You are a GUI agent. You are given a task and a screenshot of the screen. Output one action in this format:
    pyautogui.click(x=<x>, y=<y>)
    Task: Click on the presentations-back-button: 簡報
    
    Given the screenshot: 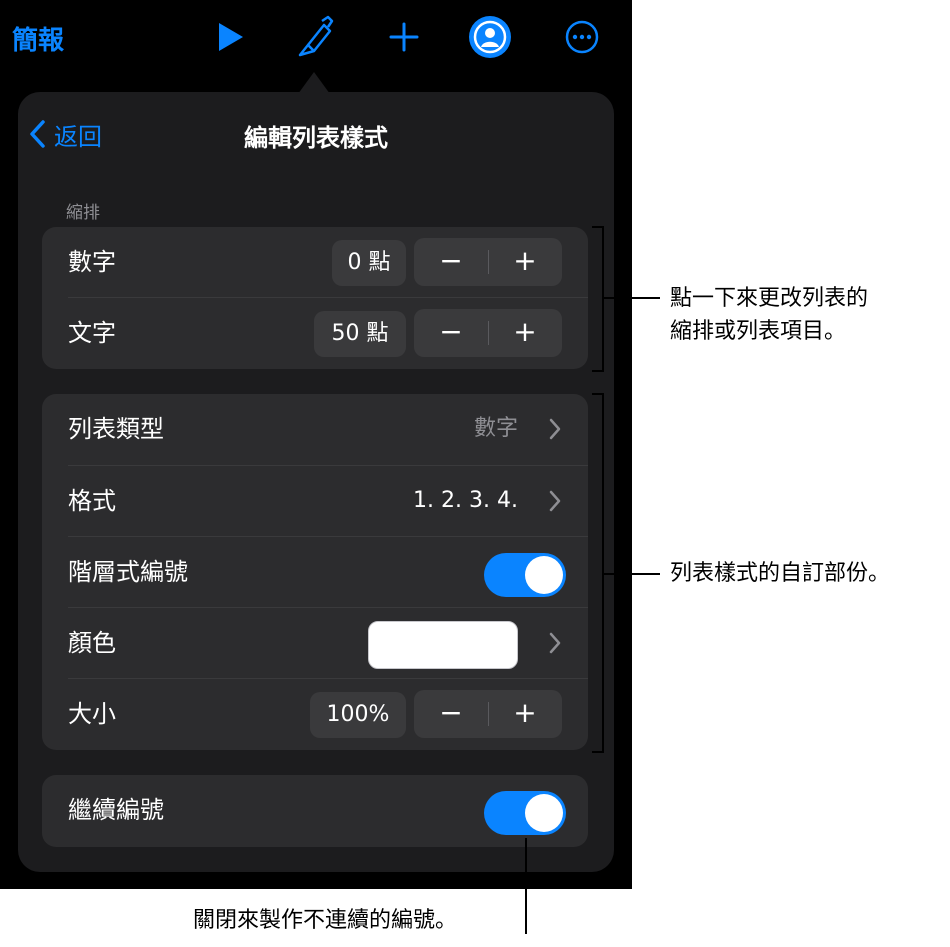 What is the action you would take?
    pyautogui.click(x=38, y=38)
    